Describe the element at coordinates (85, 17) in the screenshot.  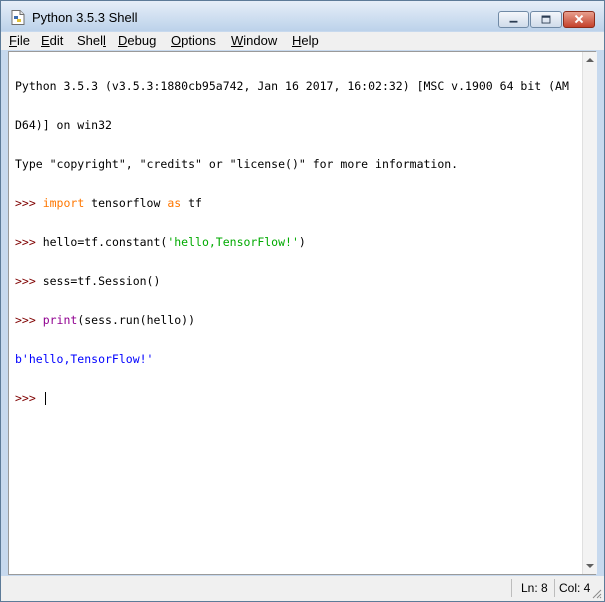
I see `window-title: Python 3.5.3 Shell` at that location.